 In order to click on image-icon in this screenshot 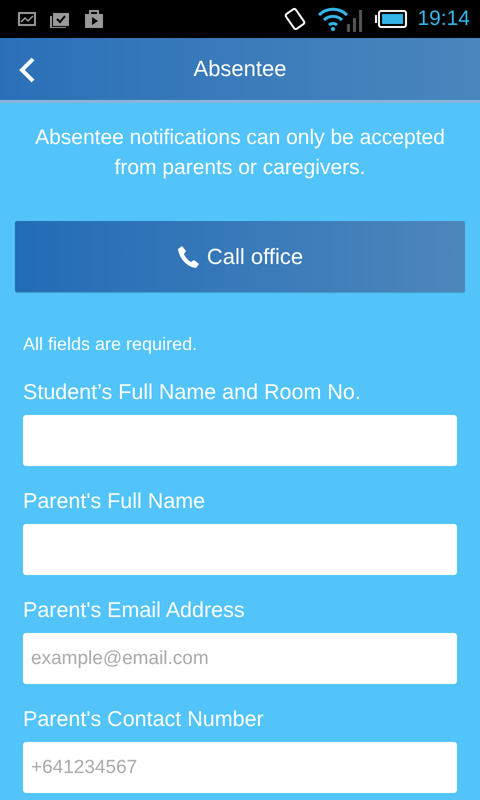, I will do `click(27, 19)`.